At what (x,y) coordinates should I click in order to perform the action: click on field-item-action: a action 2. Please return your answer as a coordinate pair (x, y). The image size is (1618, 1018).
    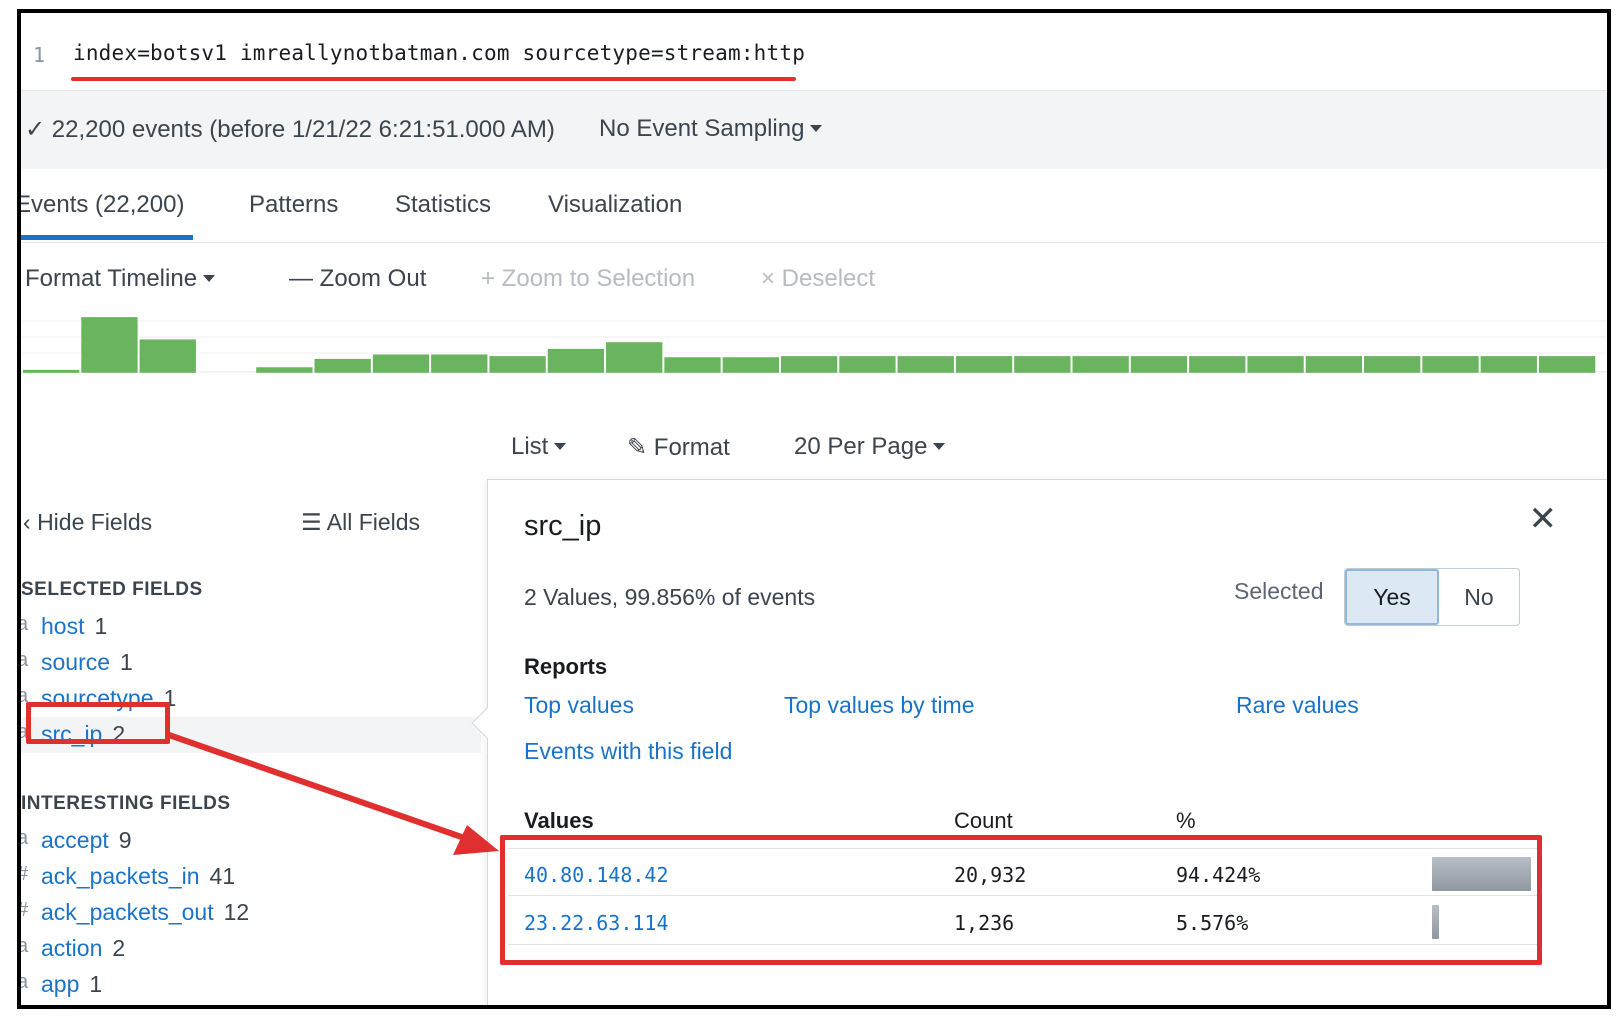
    Looking at the image, I should click on (251, 949).